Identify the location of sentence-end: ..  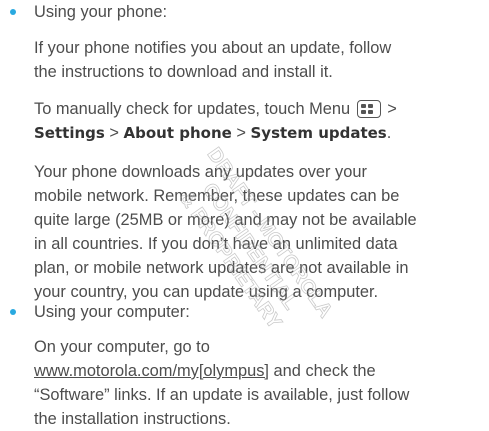
(389, 133).